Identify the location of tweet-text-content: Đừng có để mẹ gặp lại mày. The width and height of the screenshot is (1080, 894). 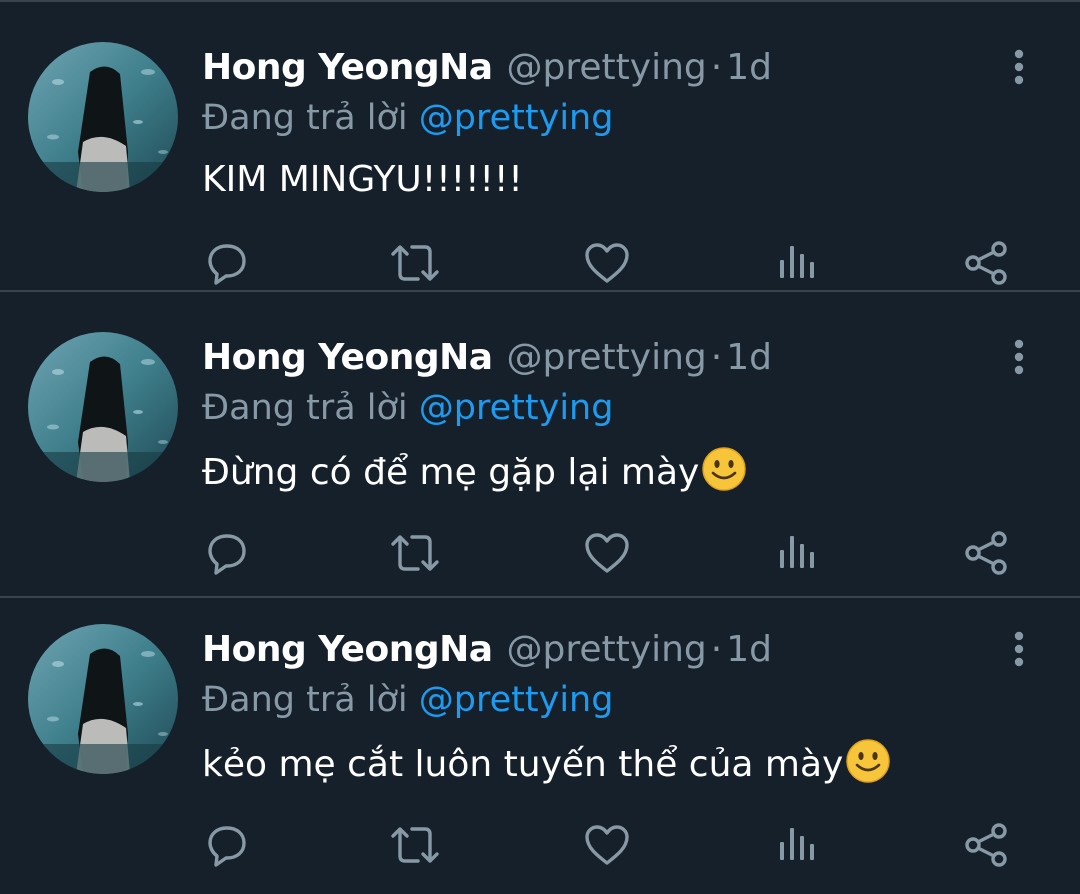
(451, 472).